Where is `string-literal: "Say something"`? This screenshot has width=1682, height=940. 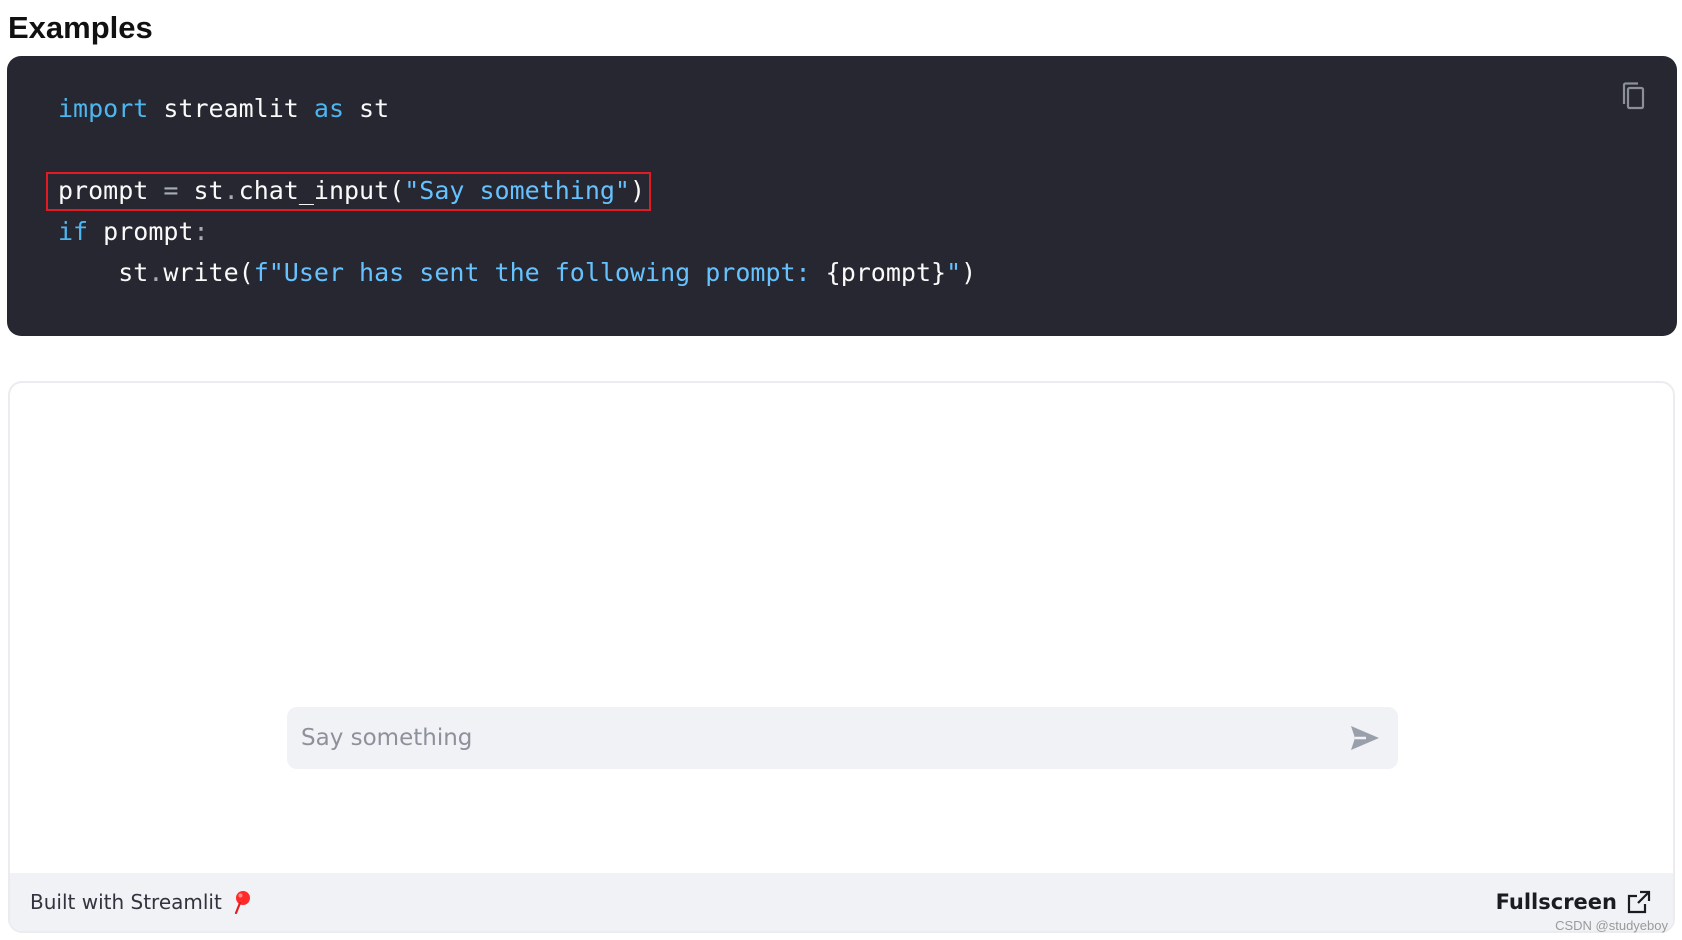 string-literal: "Say something" is located at coordinates (517, 190).